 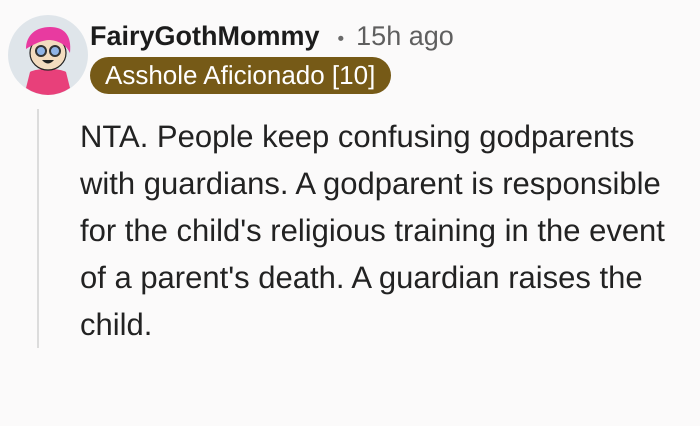 I want to click on timestamp: 15h ago, so click(x=405, y=36).